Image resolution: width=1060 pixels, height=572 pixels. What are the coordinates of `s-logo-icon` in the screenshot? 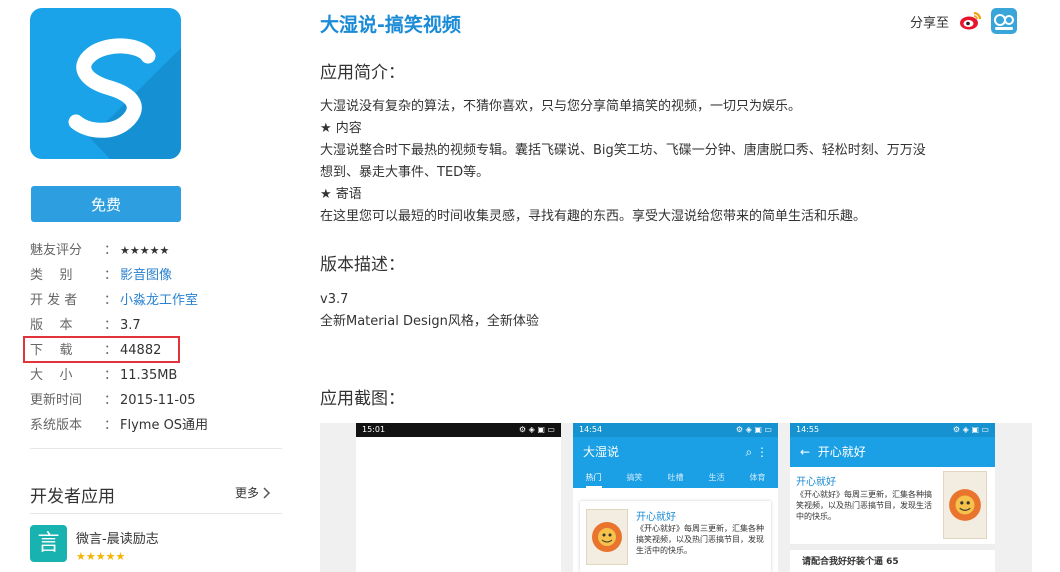 It's located at (124, 98).